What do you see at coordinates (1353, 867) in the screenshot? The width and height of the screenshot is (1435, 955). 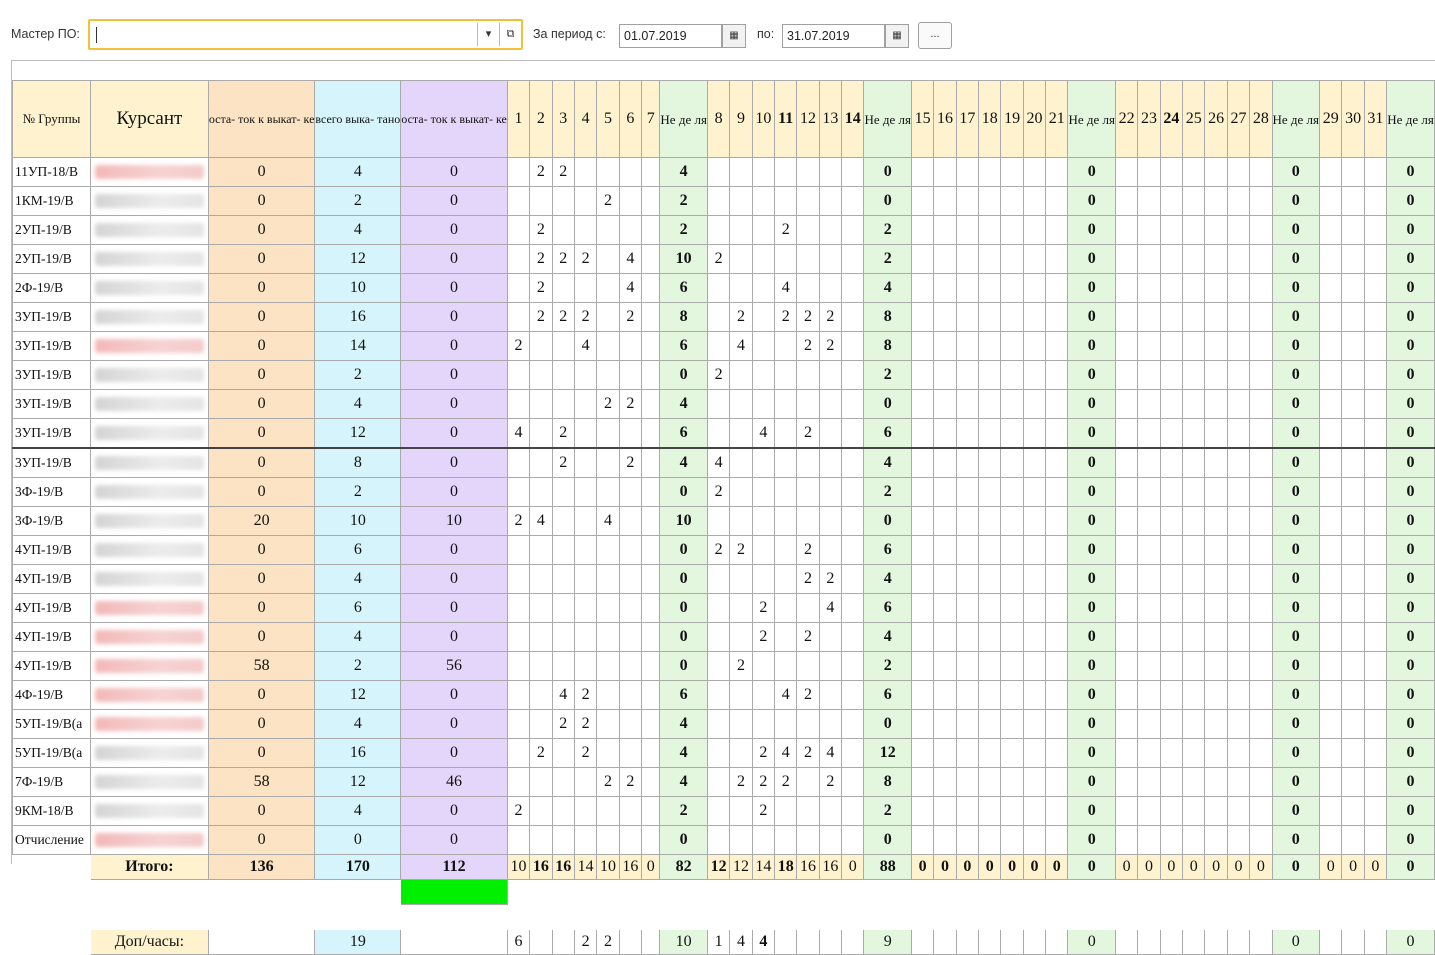 I see `totals-day: 0` at bounding box center [1353, 867].